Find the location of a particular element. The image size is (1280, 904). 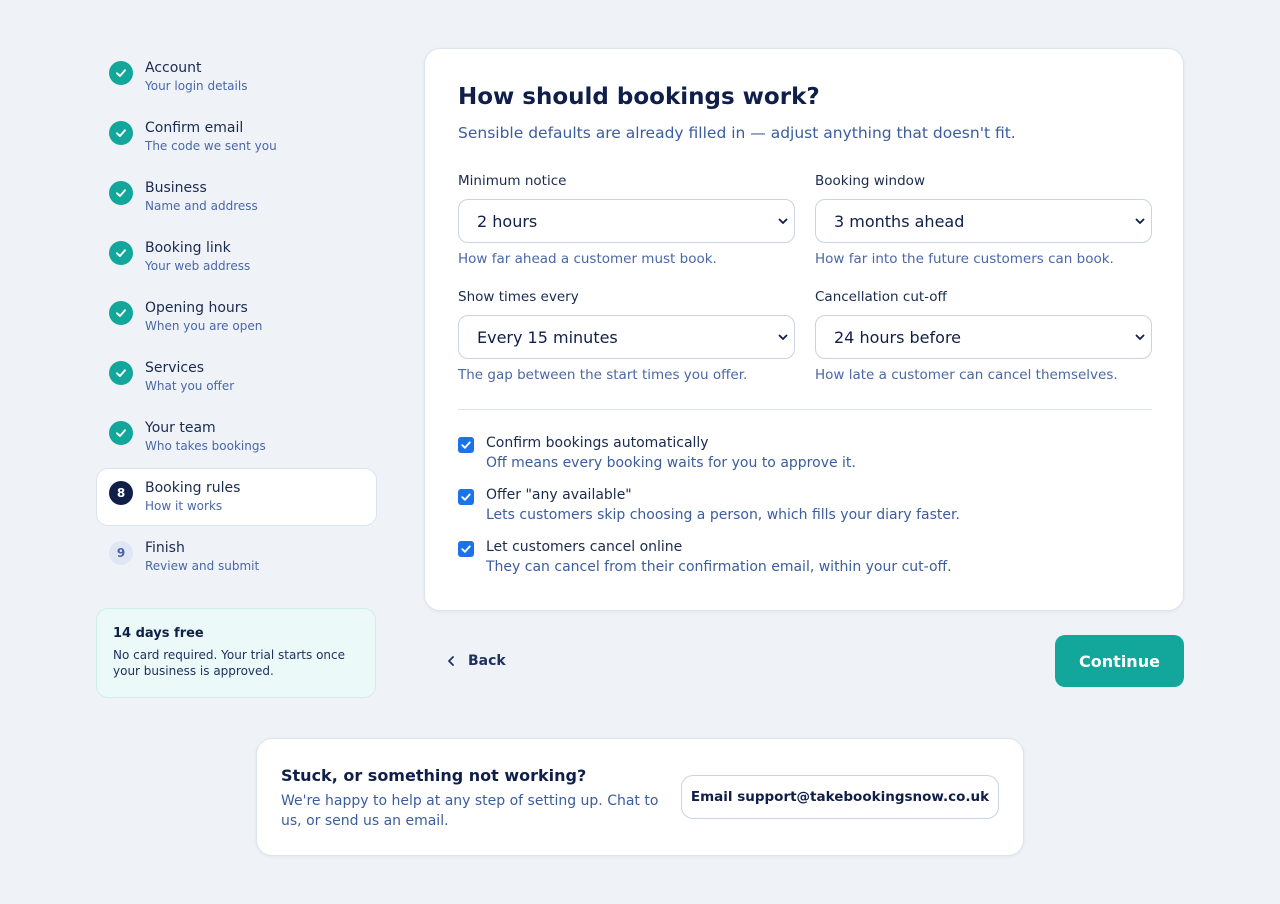

step-subtitle: Your web address is located at coordinates (198, 266).